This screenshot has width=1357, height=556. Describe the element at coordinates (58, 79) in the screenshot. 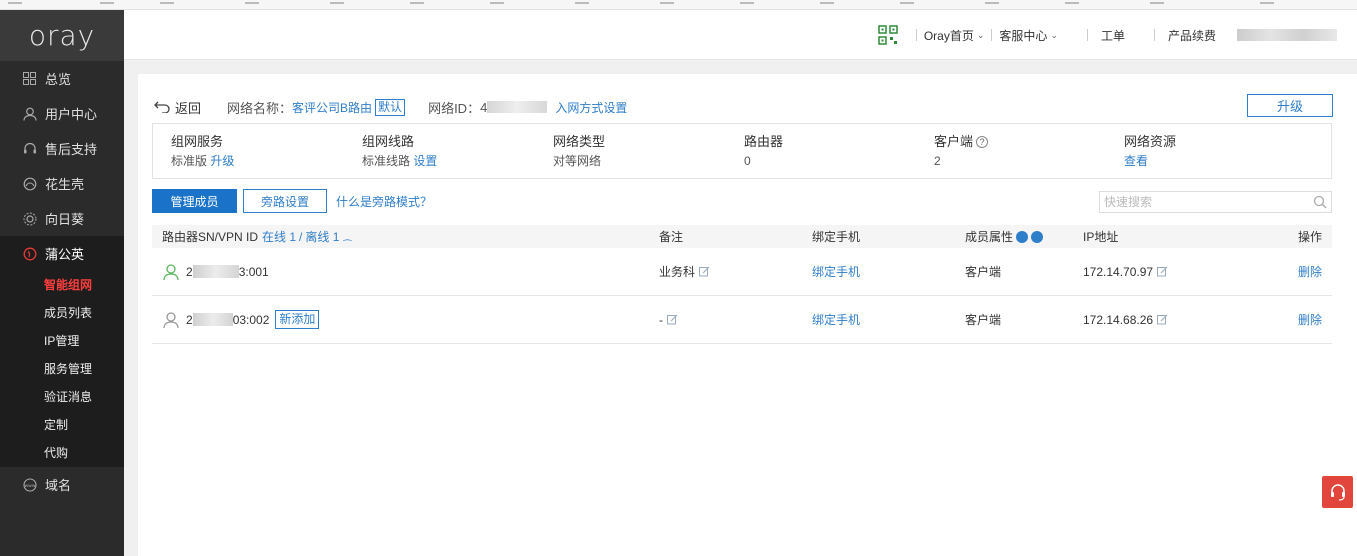

I see `sidebar-item-label: 总览` at that location.